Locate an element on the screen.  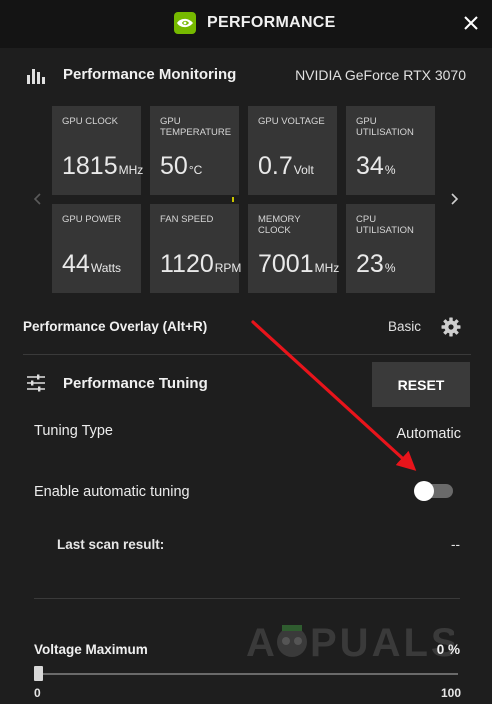
metric-value: 34% is located at coordinates (375, 166).